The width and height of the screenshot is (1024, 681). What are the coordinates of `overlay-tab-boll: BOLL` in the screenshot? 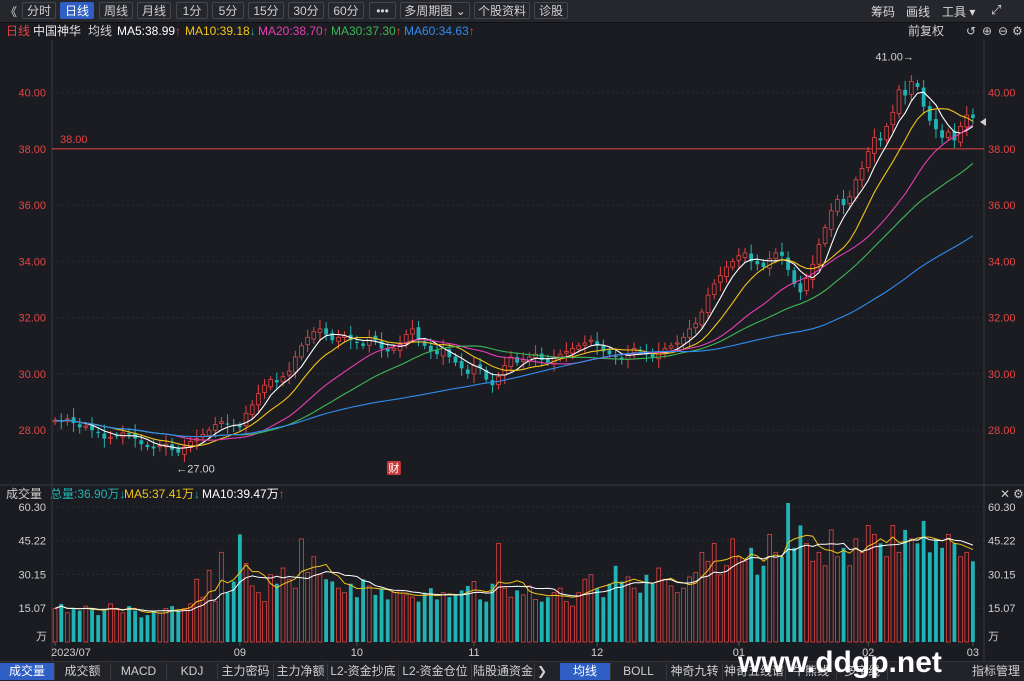 It's located at (639, 671).